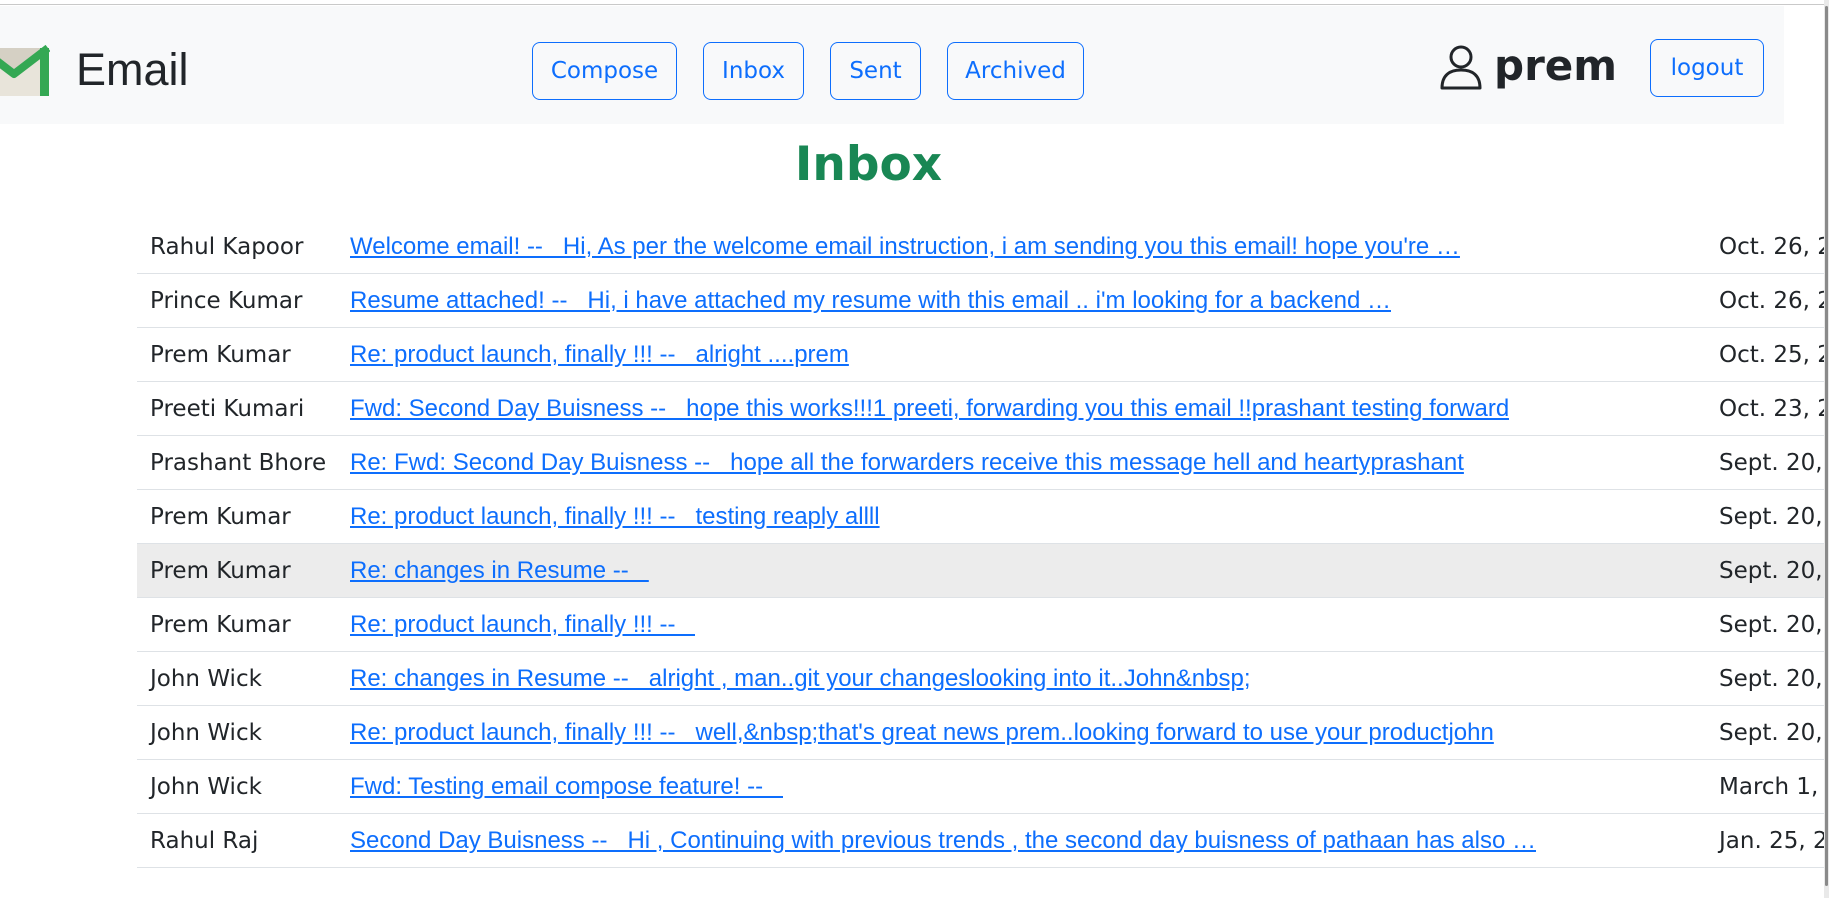  What do you see at coordinates (1774, 409) in the screenshot?
I see `email-date: Oct. 23, 2` at bounding box center [1774, 409].